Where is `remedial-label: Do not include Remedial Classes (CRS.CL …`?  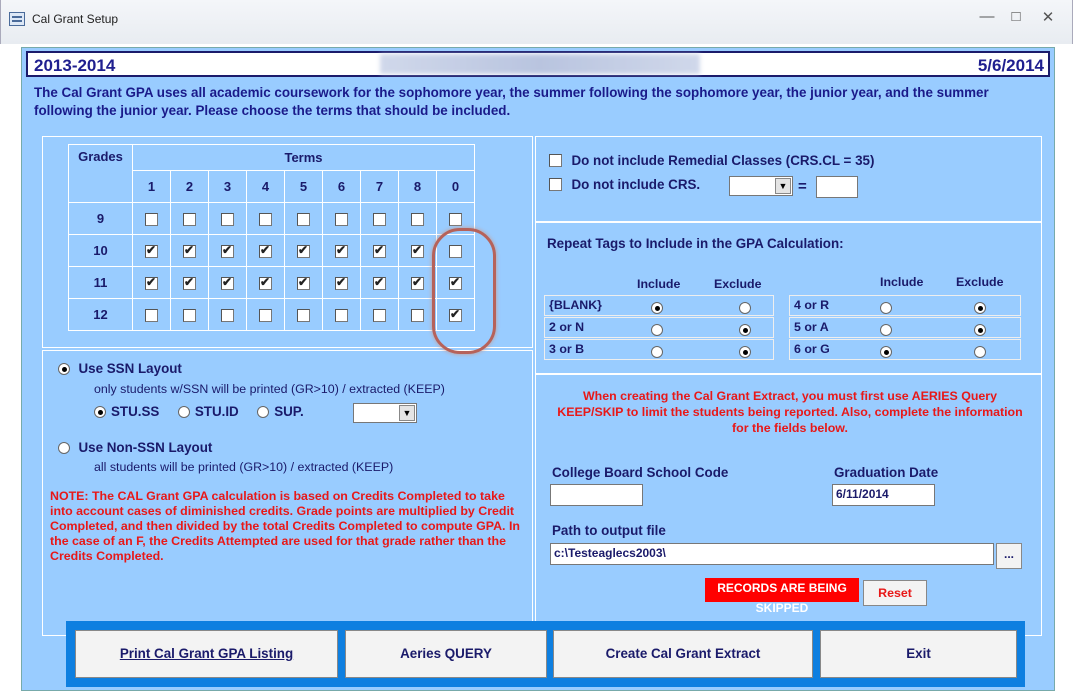 remedial-label: Do not include Remedial Classes (CRS.CL … is located at coordinates (723, 160).